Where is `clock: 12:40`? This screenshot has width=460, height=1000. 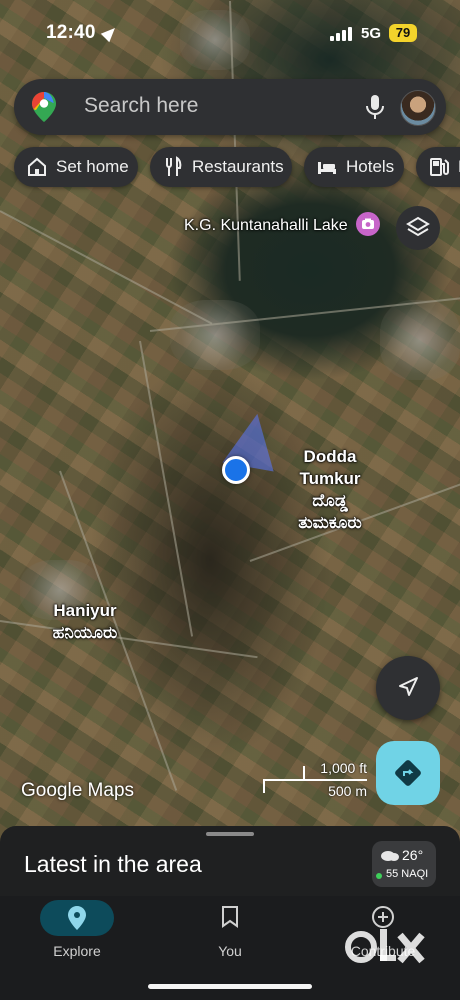
clock: 12:40 is located at coordinates (71, 32).